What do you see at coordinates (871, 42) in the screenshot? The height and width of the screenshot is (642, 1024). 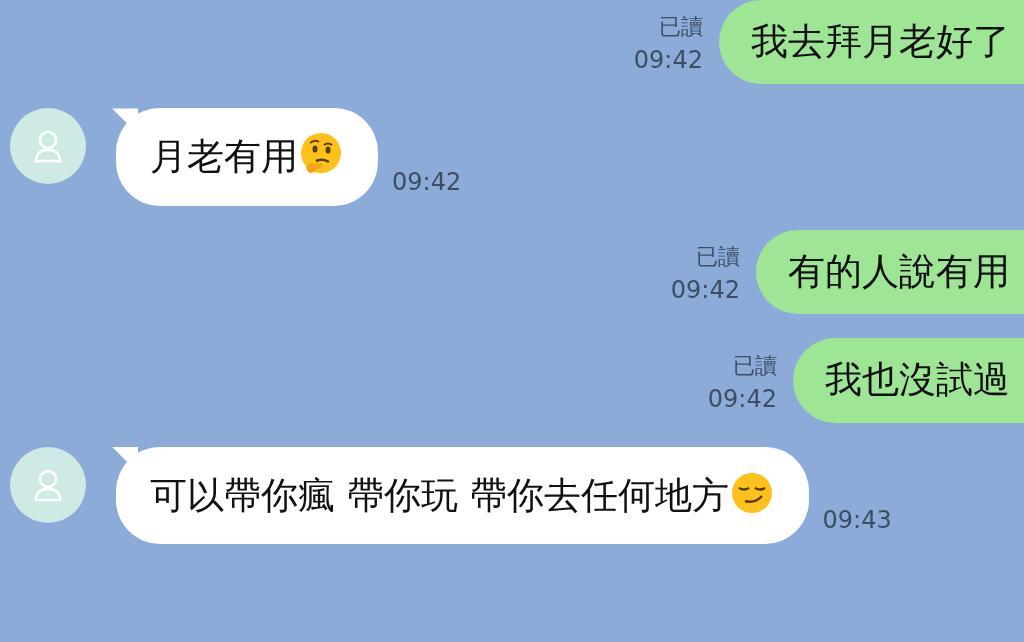 I see `sent-message: 我去拜月老好了` at bounding box center [871, 42].